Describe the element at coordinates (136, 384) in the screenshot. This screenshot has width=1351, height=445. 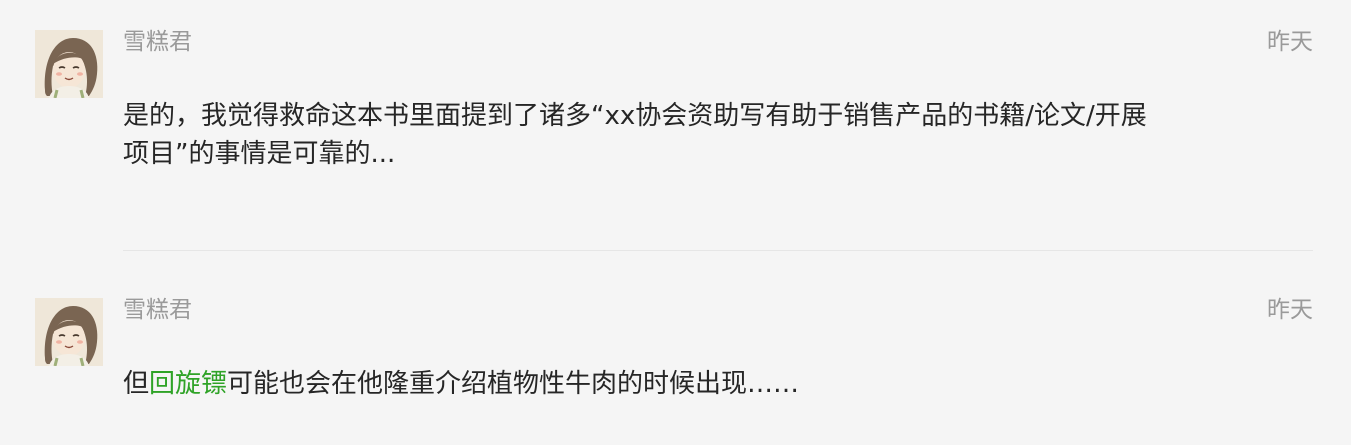
I see `comment-text-before: 但` at that location.